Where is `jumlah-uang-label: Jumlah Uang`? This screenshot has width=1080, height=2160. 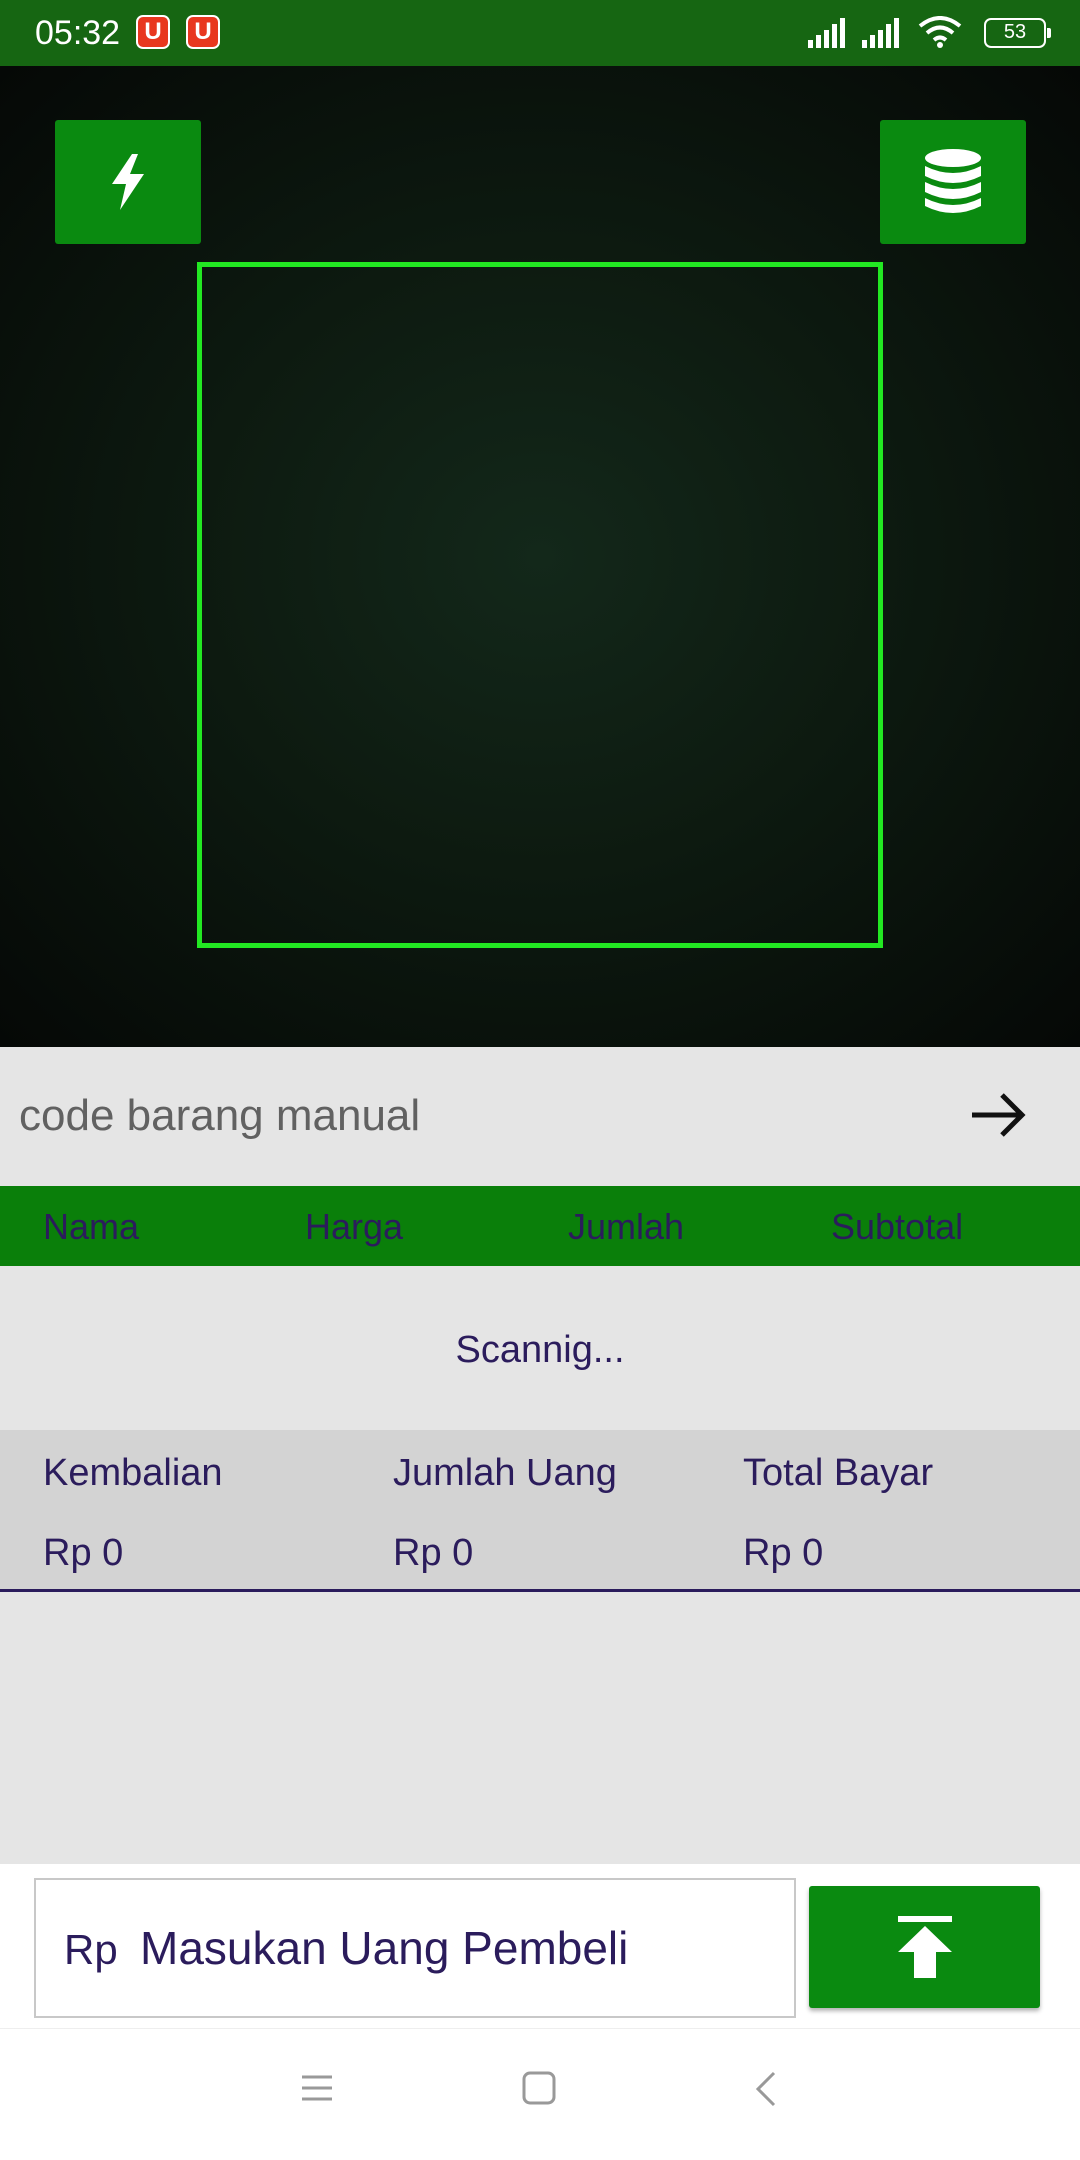 jumlah-uang-label: Jumlah Uang is located at coordinates (505, 1473).